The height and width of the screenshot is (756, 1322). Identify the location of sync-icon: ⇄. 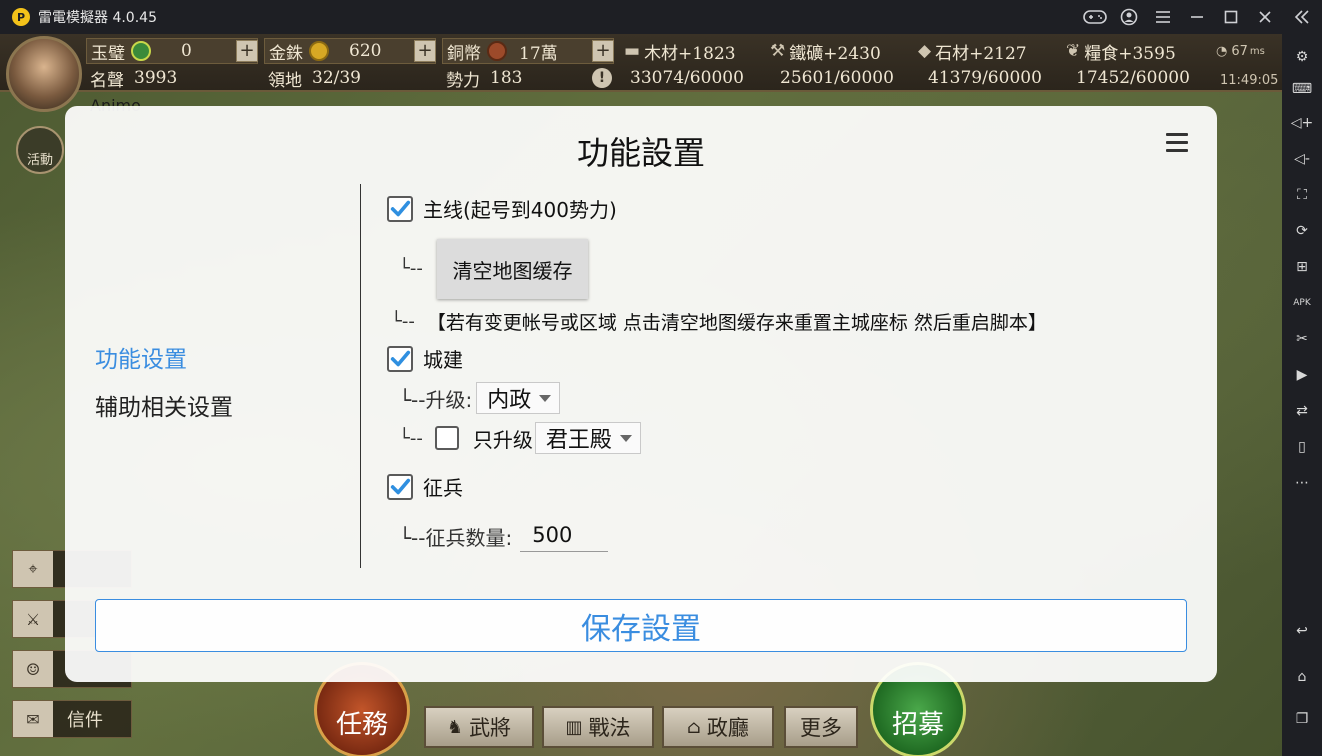
(1302, 411).